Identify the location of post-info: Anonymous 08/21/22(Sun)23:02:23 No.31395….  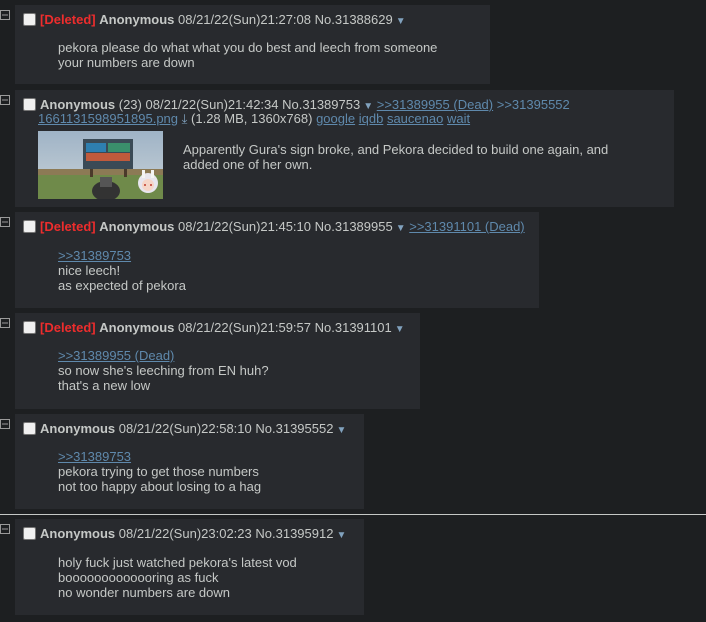
(184, 534).